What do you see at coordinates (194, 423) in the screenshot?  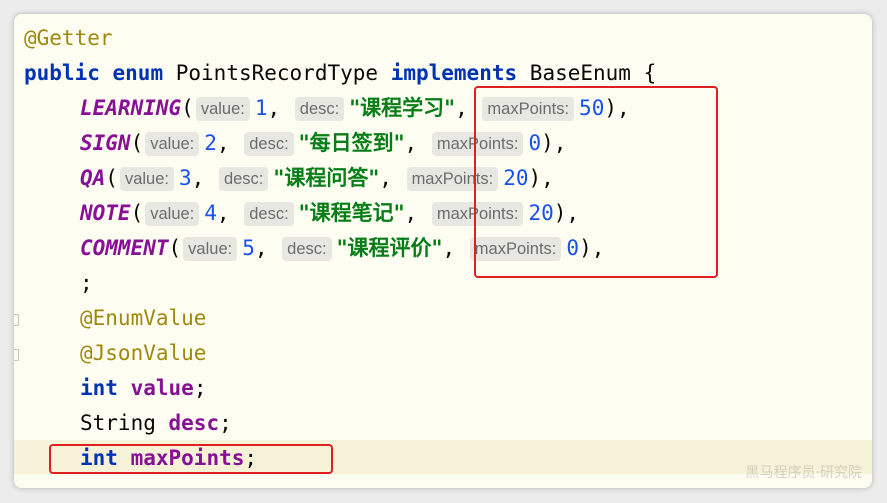 I see `field-name-desc: desc` at bounding box center [194, 423].